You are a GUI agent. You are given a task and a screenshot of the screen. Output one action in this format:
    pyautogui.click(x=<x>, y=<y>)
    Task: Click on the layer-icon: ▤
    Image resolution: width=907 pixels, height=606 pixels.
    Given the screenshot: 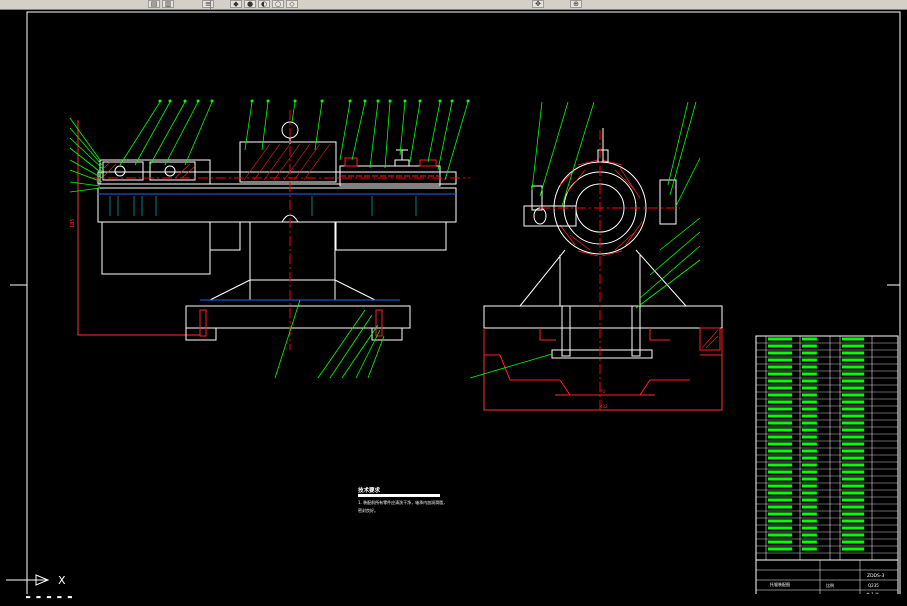 What is the action you would take?
    pyautogui.click(x=154, y=4)
    